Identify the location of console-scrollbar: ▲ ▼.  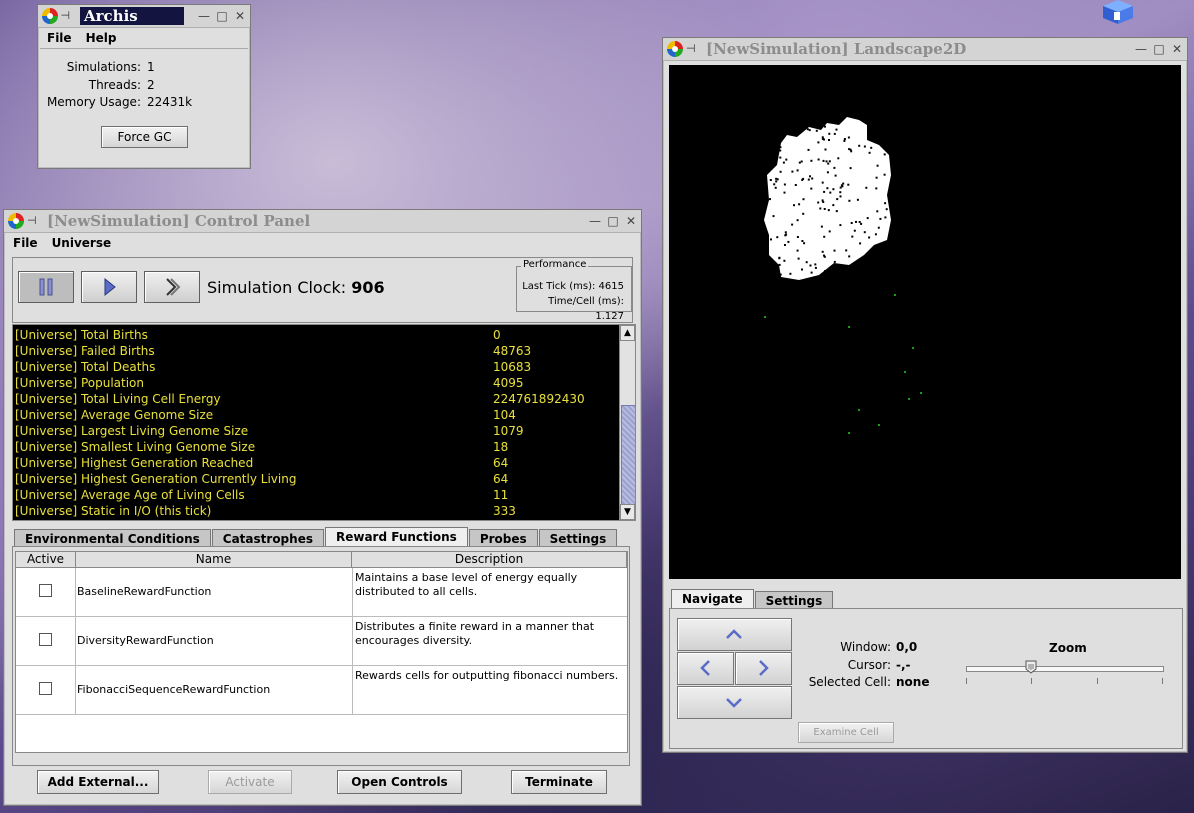
(627, 422).